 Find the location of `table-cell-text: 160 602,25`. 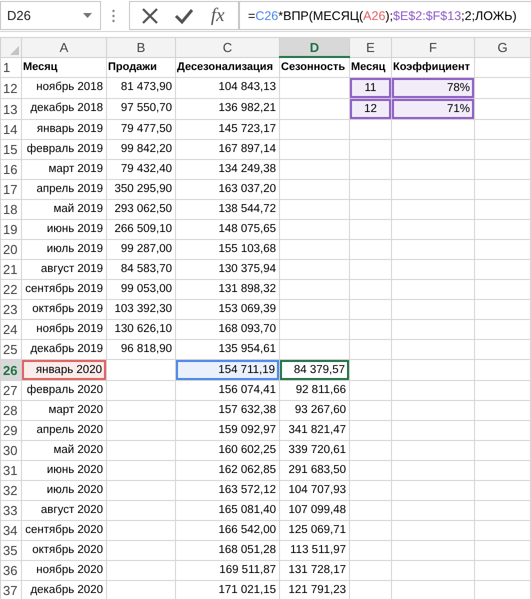

table-cell-text: 160 602,25 is located at coordinates (247, 450).